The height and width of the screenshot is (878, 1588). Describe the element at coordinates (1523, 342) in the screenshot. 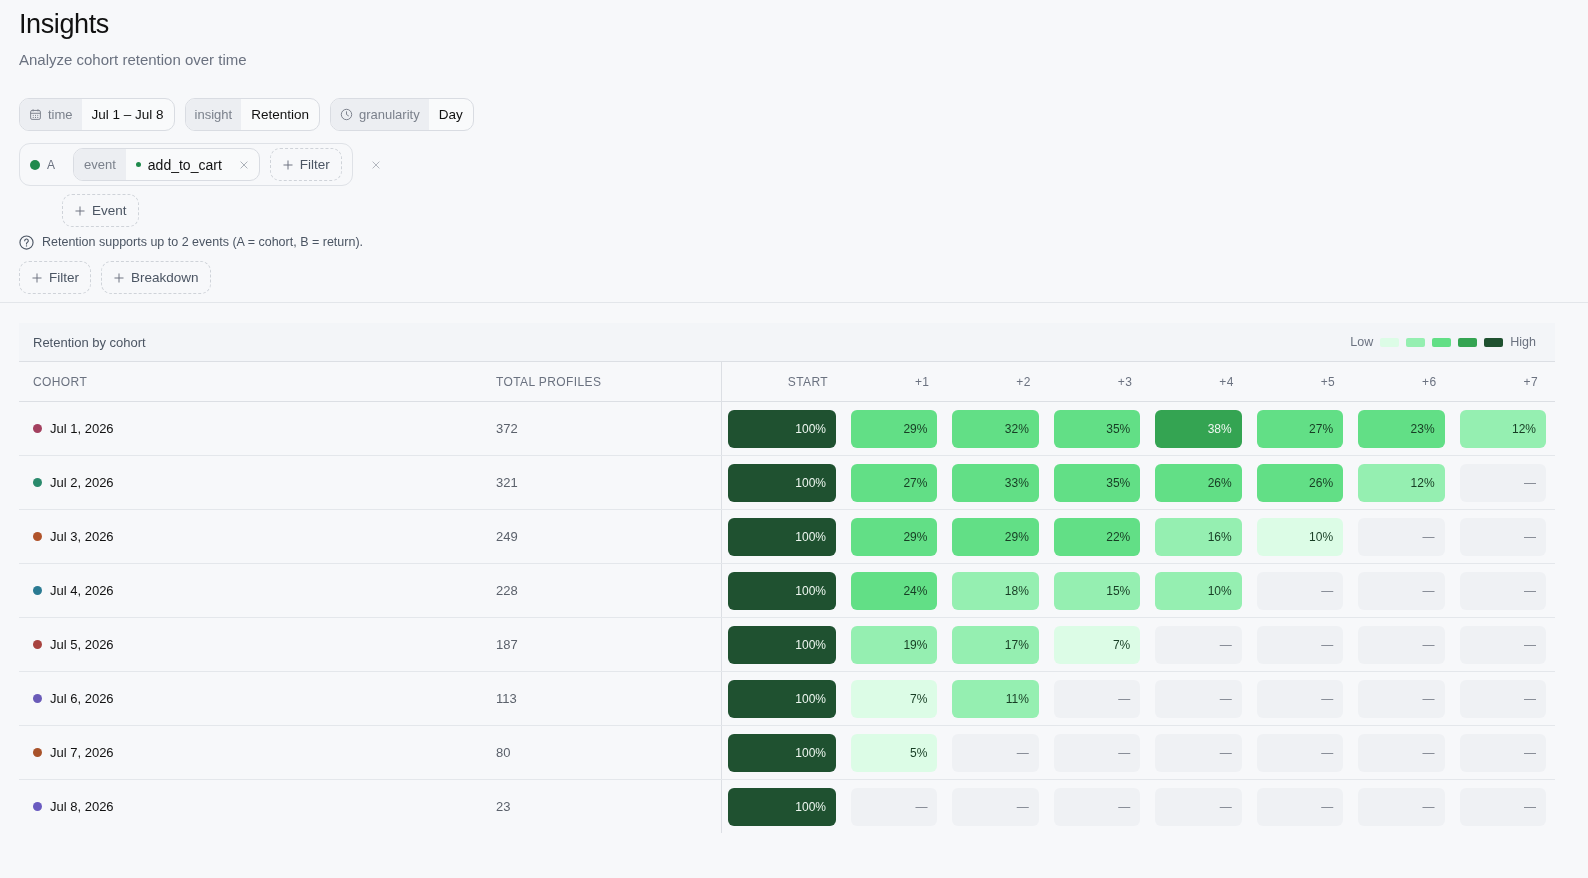

I see `legend-label: High` at that location.